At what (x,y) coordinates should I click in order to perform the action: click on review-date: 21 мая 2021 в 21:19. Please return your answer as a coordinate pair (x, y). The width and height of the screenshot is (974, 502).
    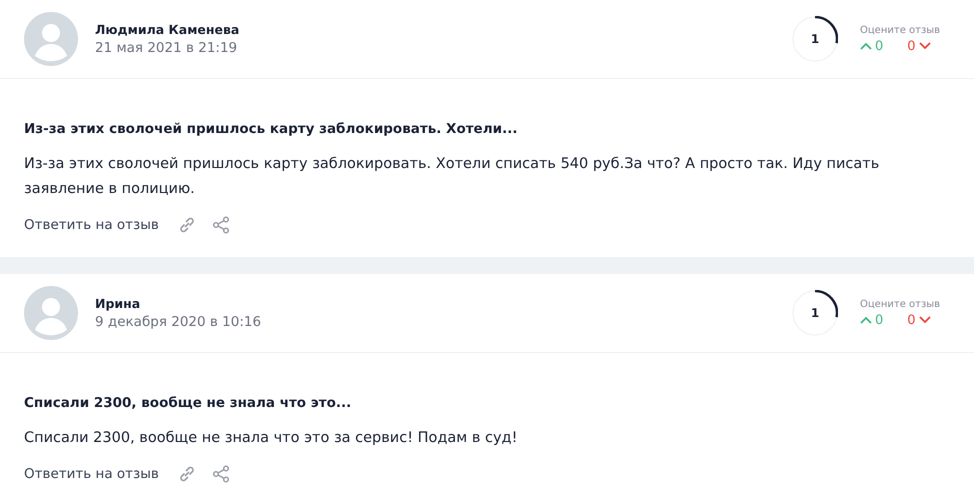
    Looking at the image, I should click on (166, 48).